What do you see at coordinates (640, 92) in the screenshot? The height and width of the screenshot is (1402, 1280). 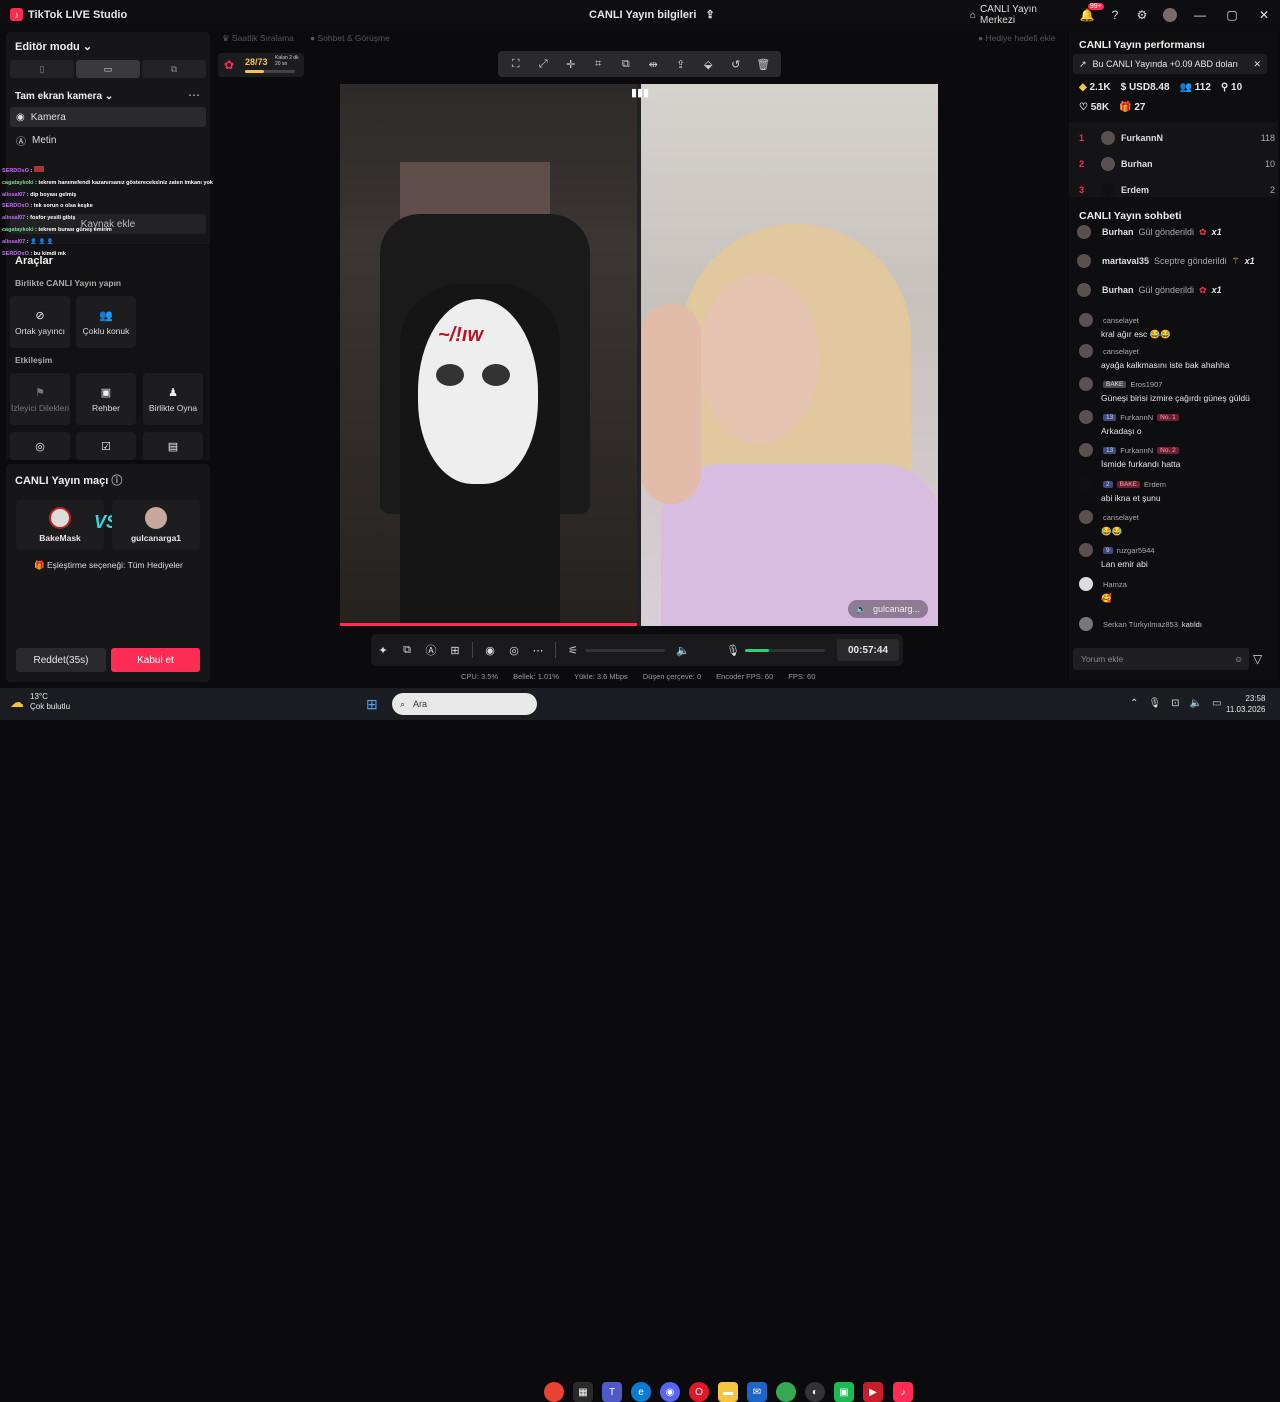 I see `audio-levels-icon: ▮▮▮` at bounding box center [640, 92].